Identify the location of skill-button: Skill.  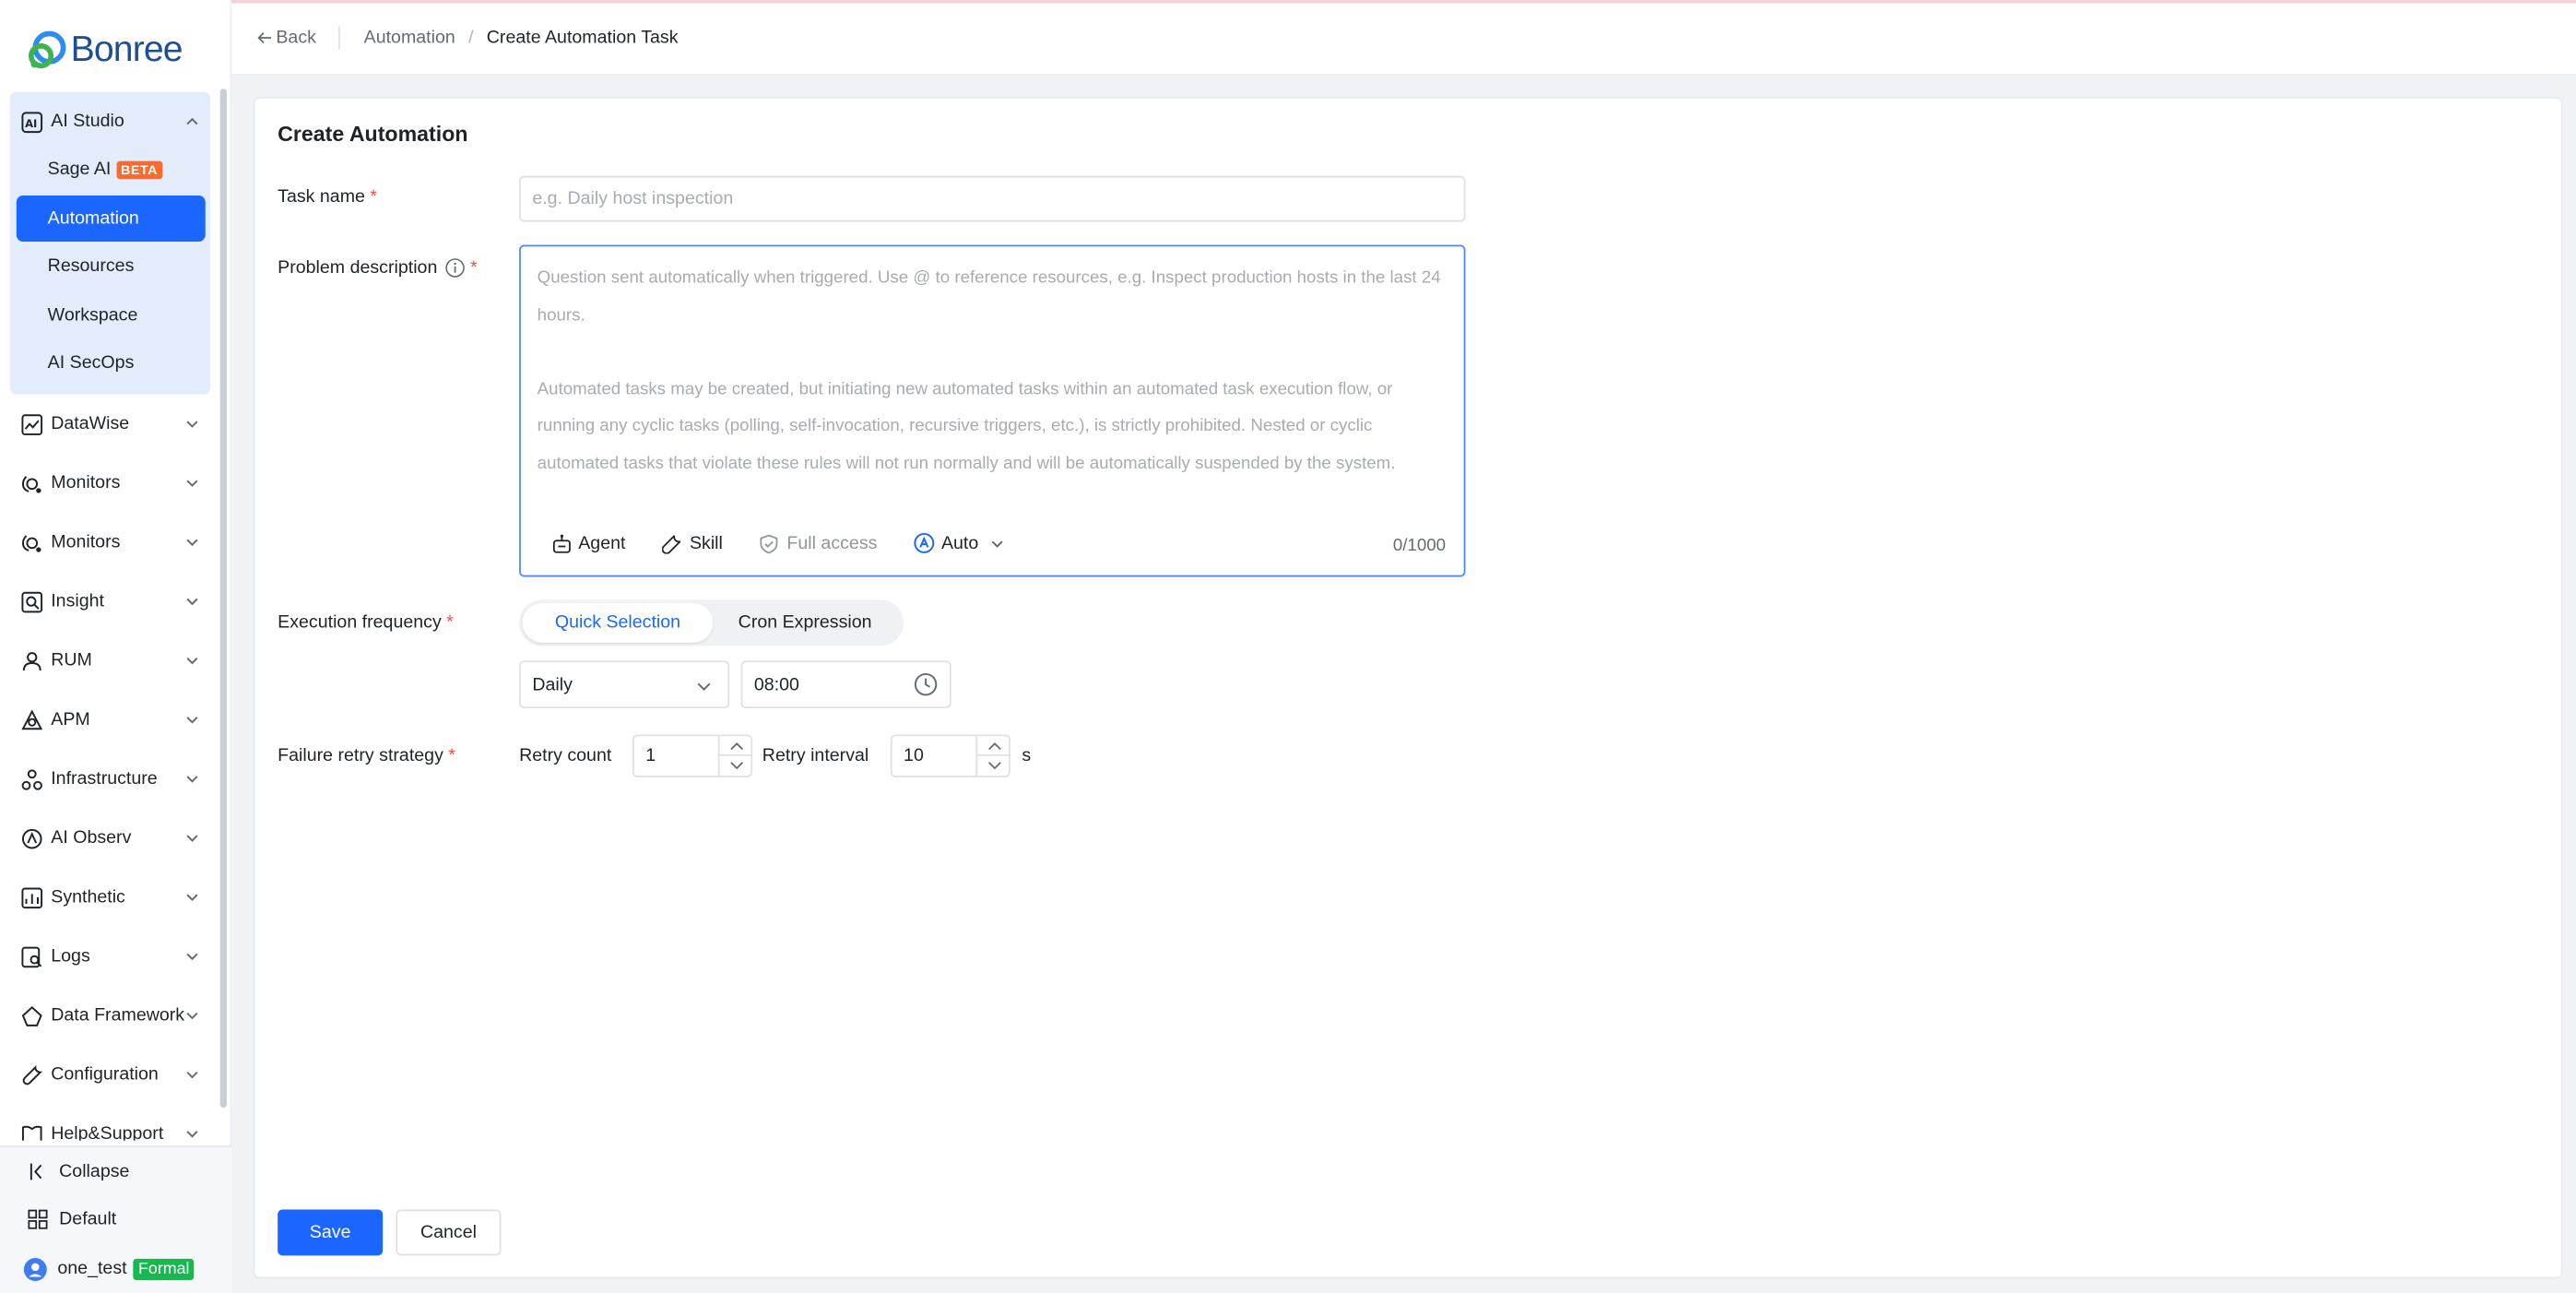
(692, 542).